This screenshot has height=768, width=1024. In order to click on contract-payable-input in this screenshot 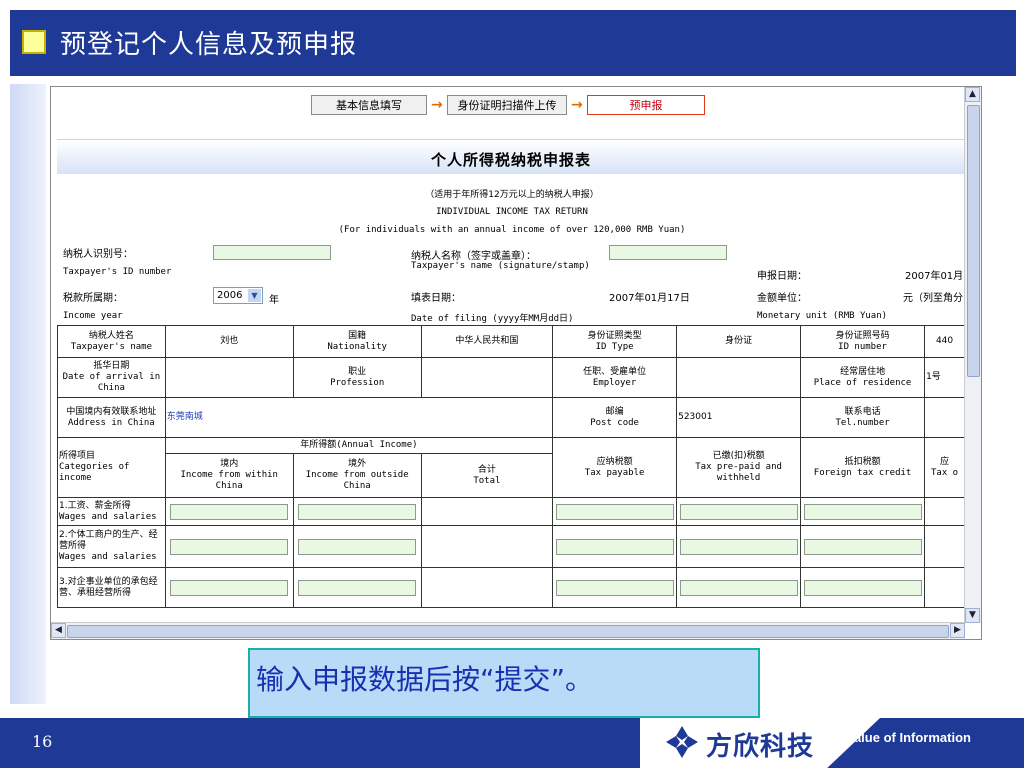, I will do `click(614, 587)`.